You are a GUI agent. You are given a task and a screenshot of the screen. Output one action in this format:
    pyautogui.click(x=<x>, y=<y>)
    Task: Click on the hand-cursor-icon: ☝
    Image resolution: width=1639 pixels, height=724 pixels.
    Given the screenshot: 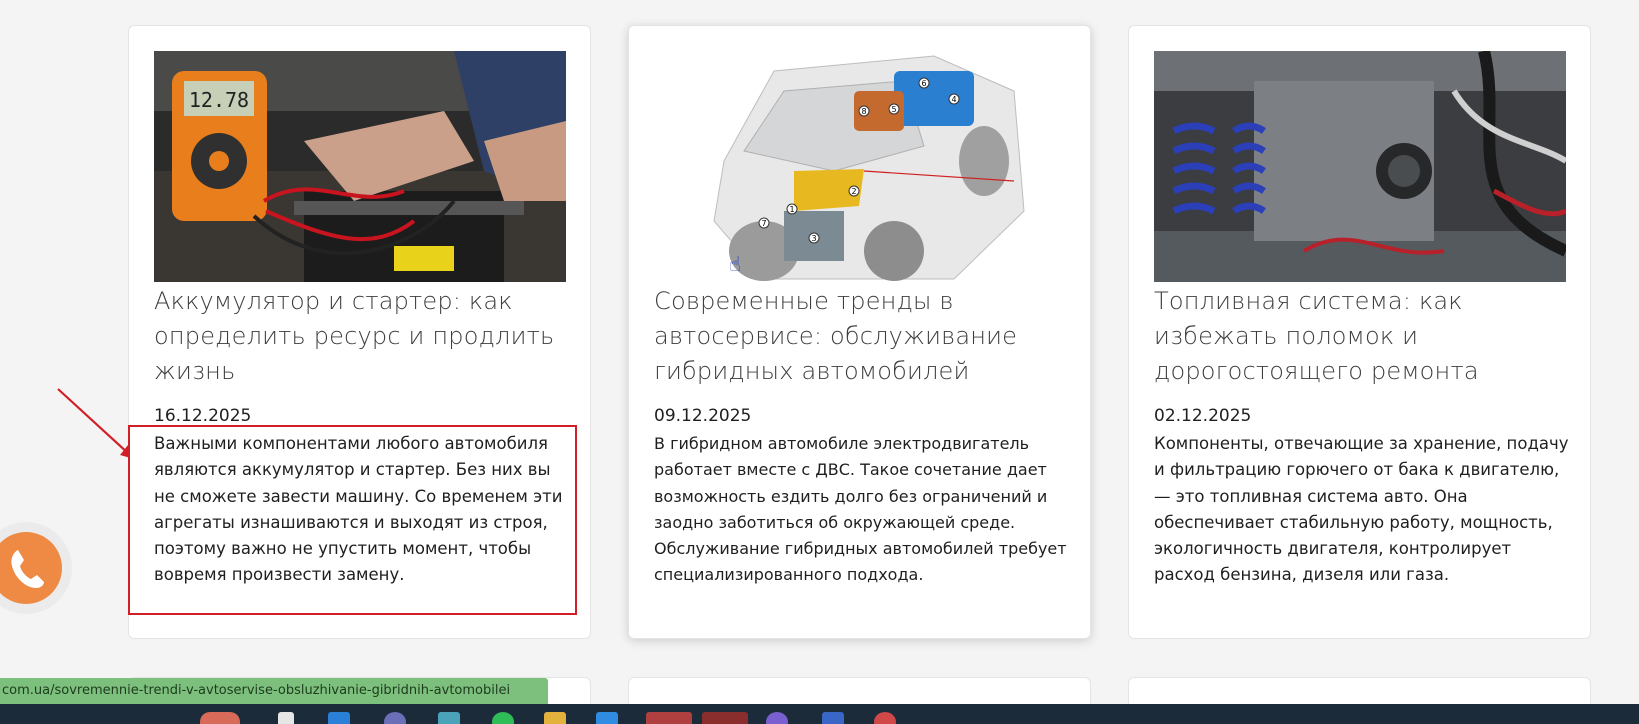 What is the action you would take?
    pyautogui.click(x=735, y=264)
    